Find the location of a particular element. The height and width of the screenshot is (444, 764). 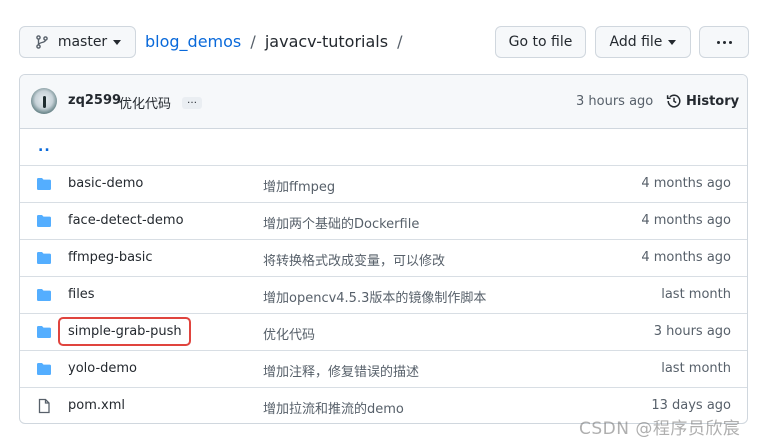

file-row: yolo-demo 增加注释，修复错误的描述 last month is located at coordinates (383, 368).